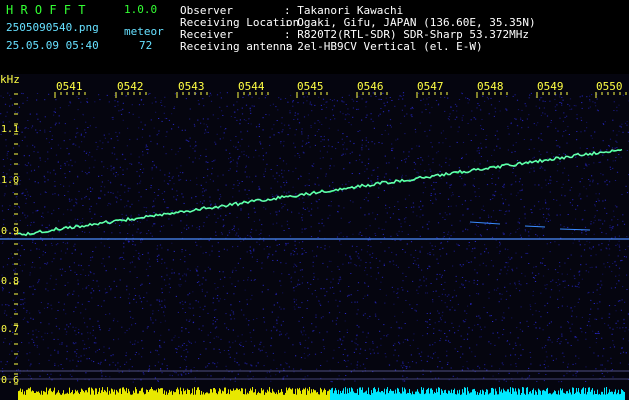  Describe the element at coordinates (10, 180) in the screenshot. I see `y-tick-label: 1.0` at that location.